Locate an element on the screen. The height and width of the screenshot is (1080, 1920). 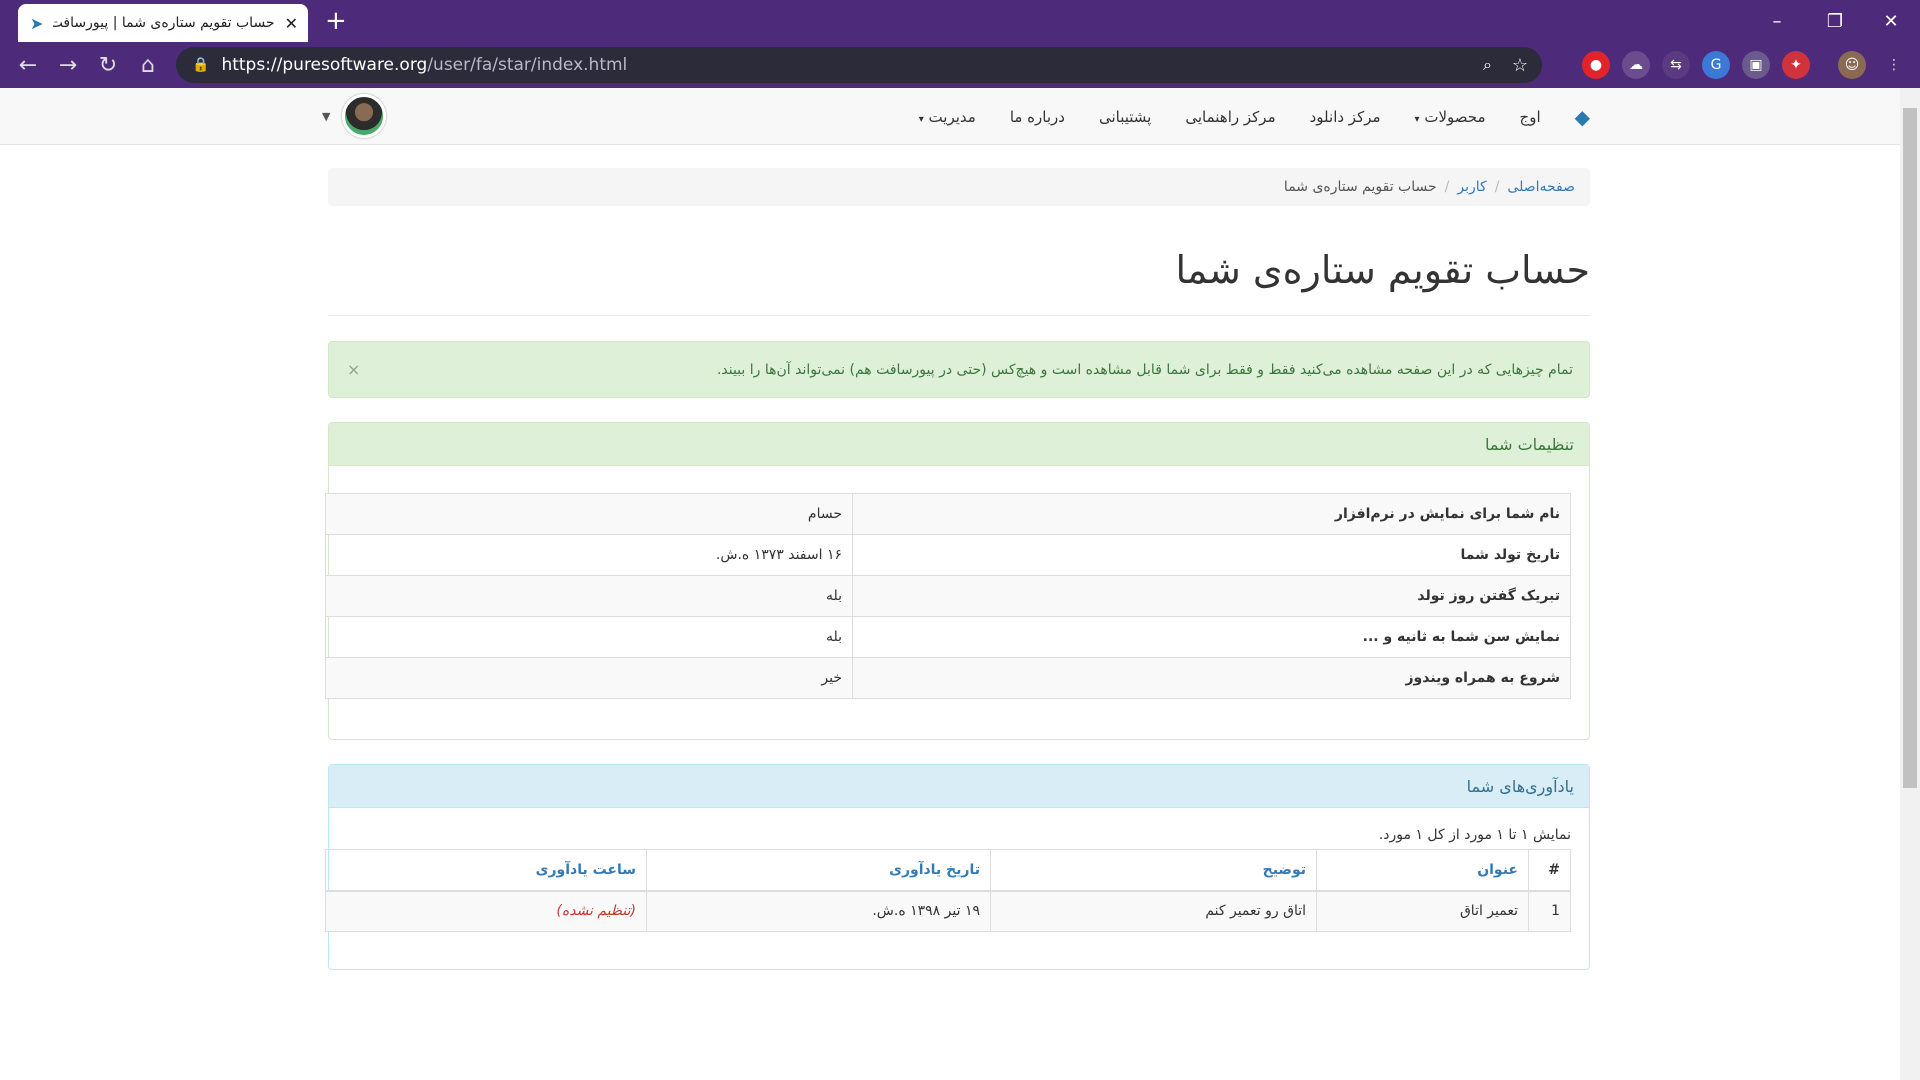
back-icon: ← is located at coordinates (28, 65).